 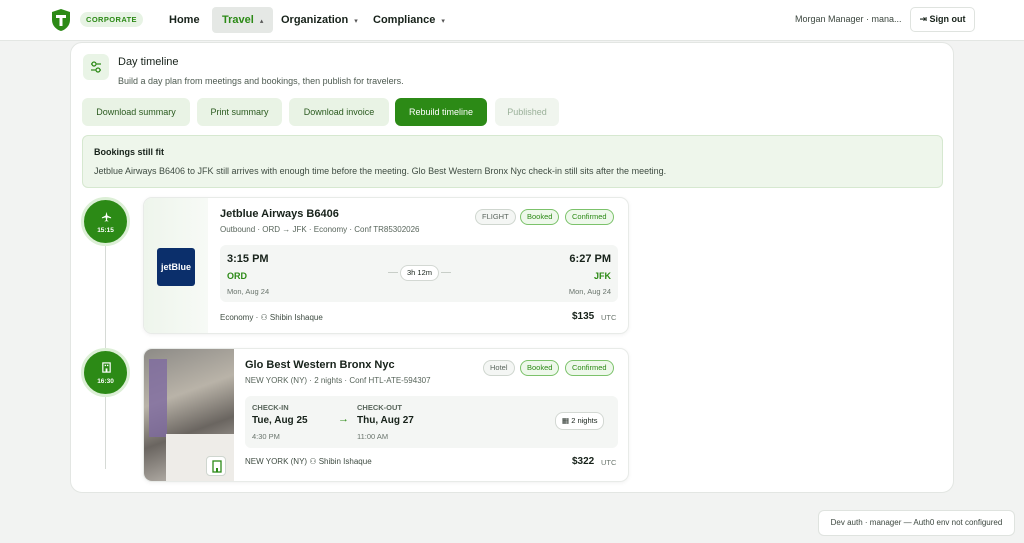 I want to click on arrow-right-icon: →, so click(x=343, y=419).